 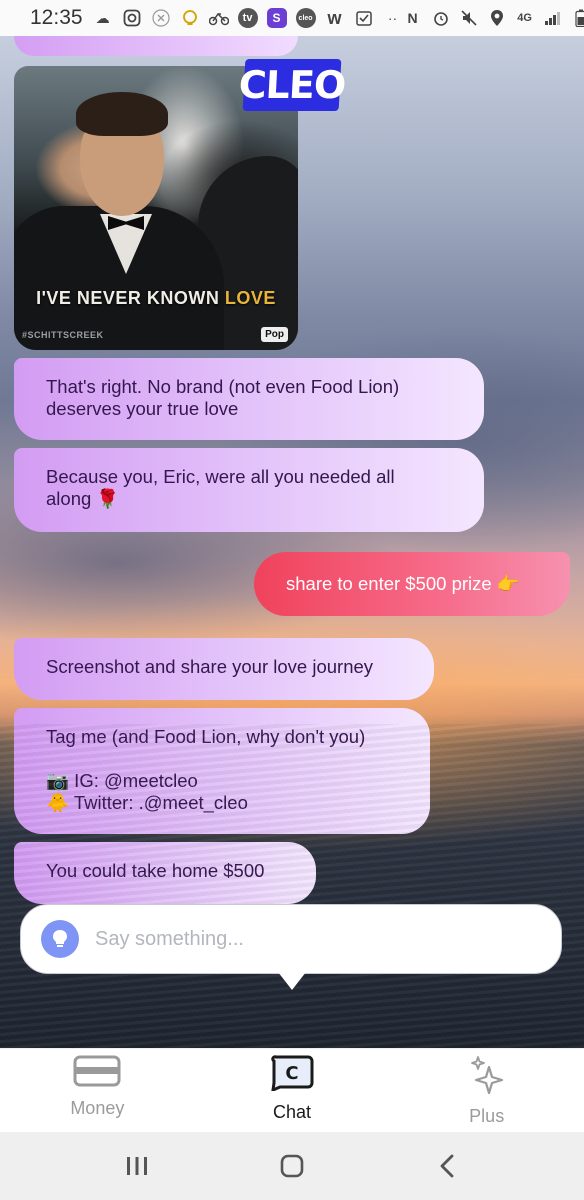 I want to click on gif-caption-main: I'VE NEVER KNOWN, so click(x=130, y=298).